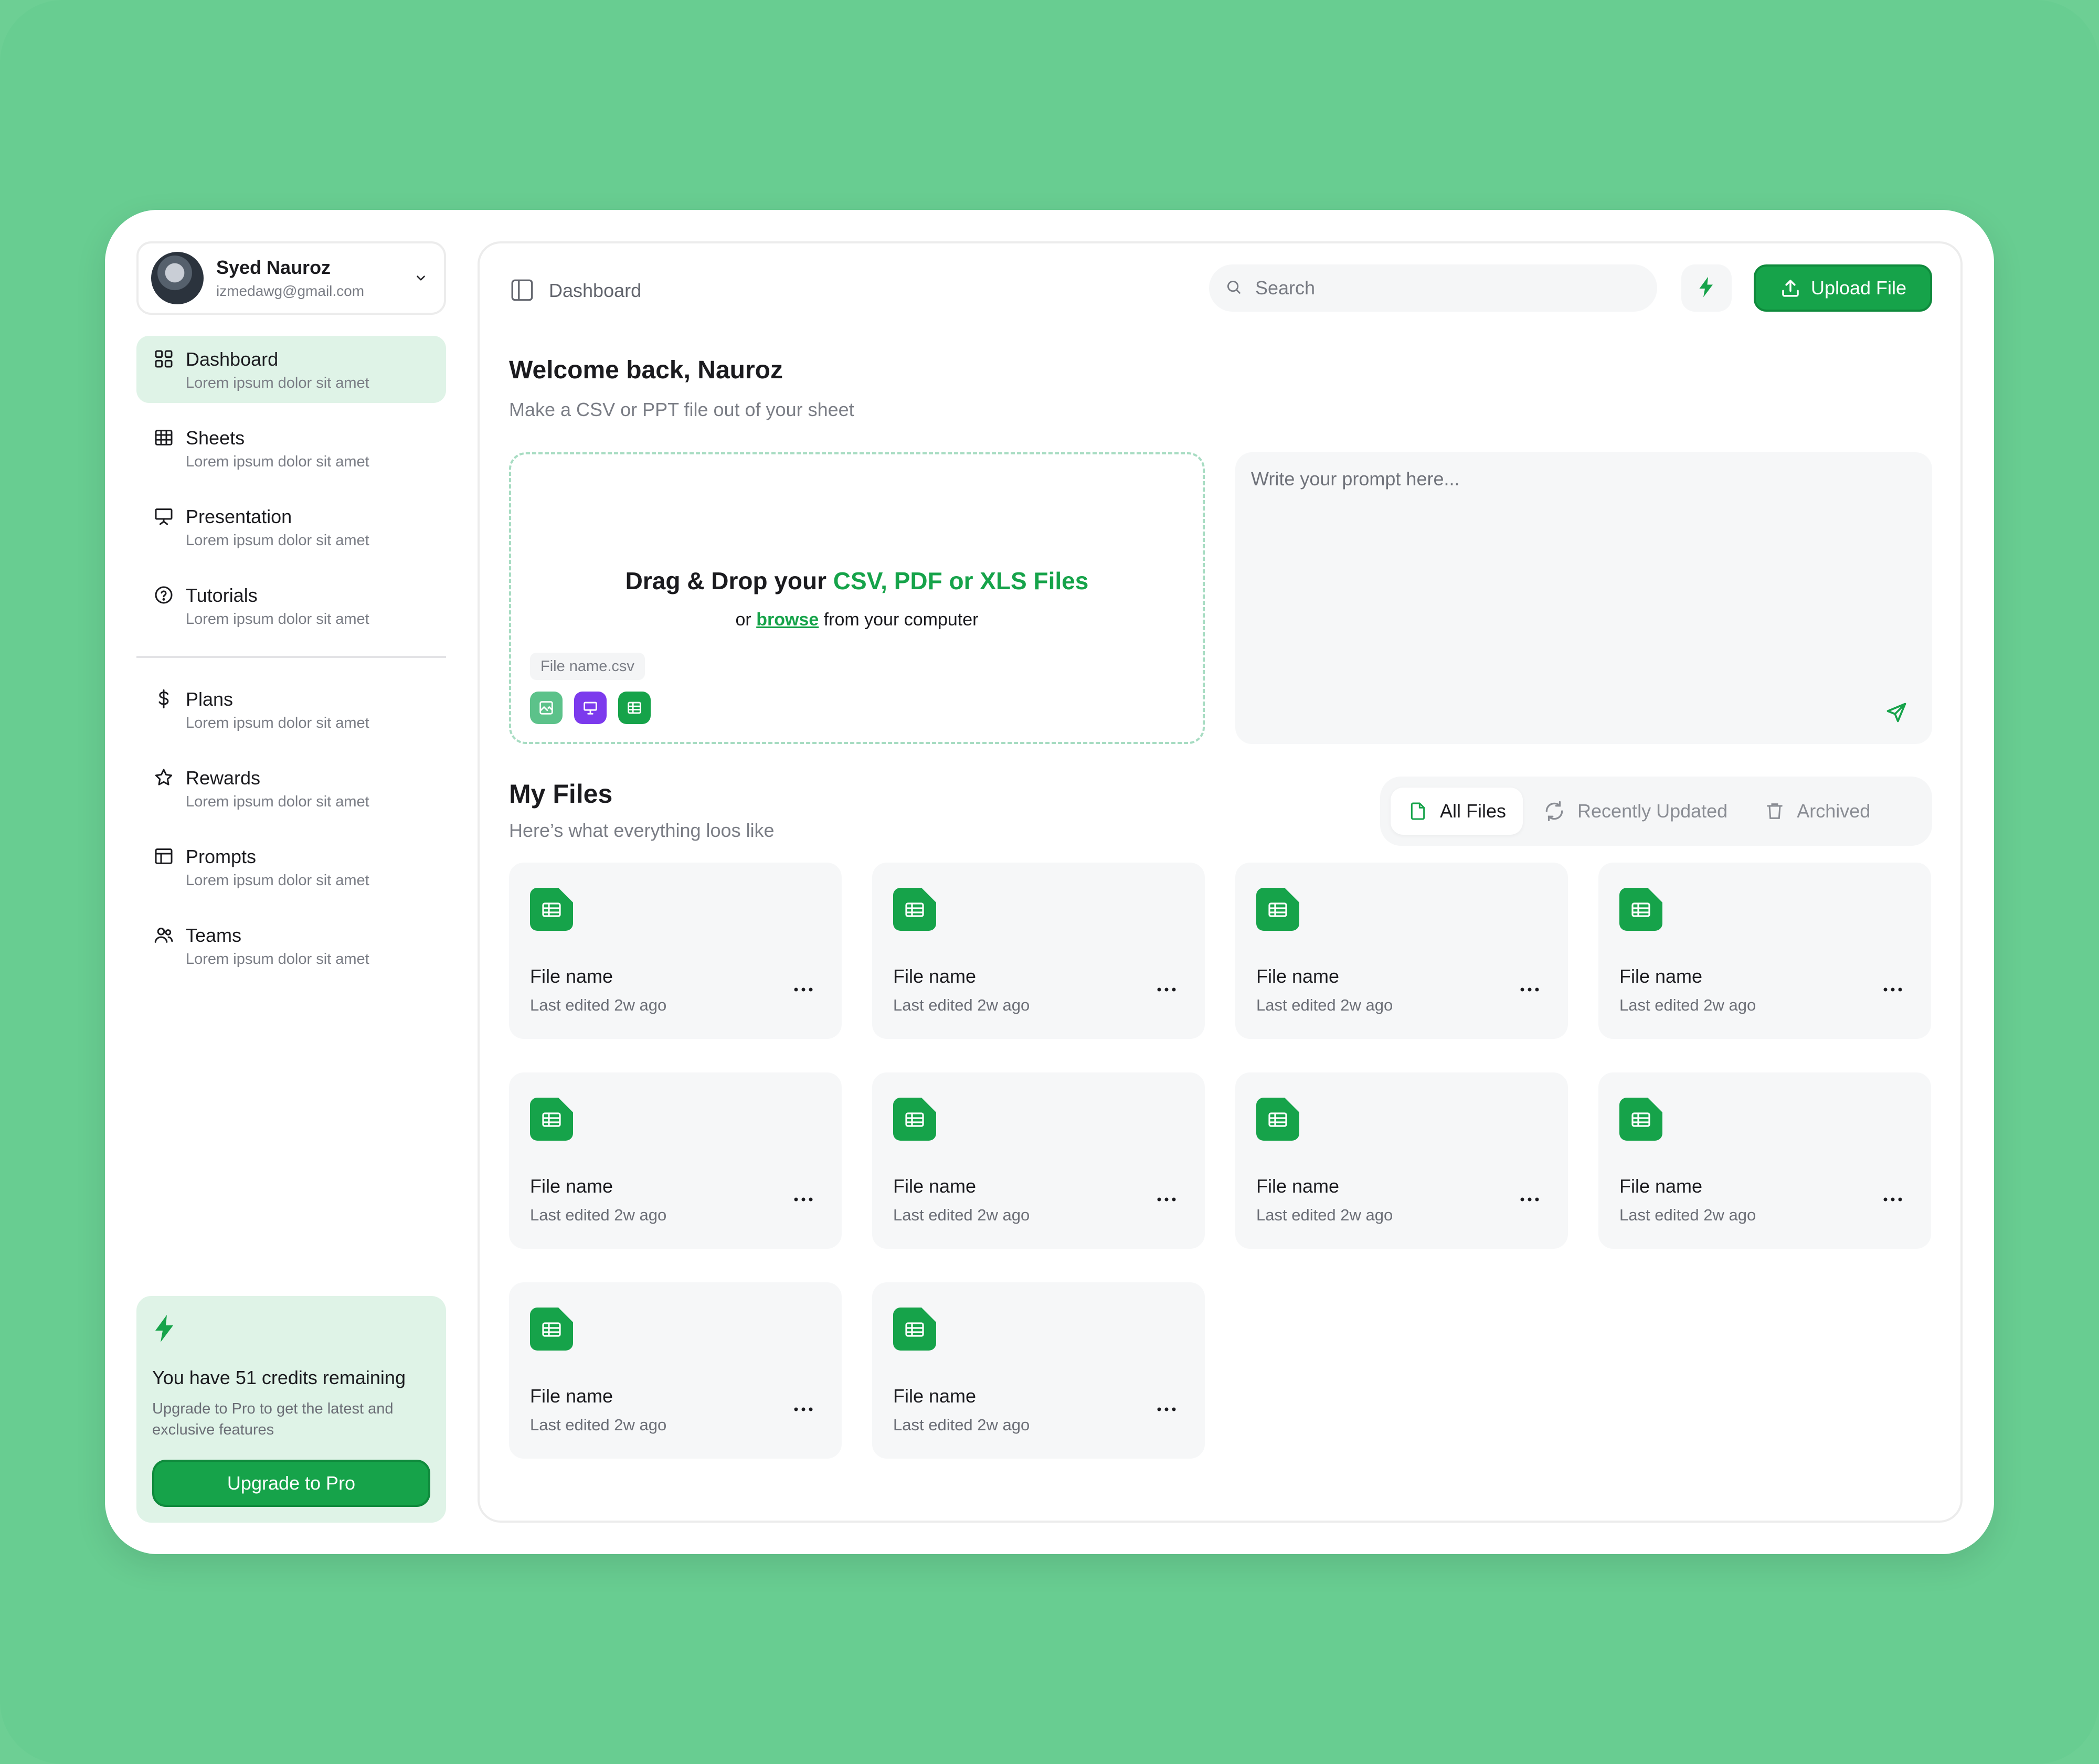 Image resolution: width=2099 pixels, height=1764 pixels. What do you see at coordinates (291, 710) in the screenshot?
I see `sidebar-item-plans: Plans Lorem ipsum dolor sit amet` at bounding box center [291, 710].